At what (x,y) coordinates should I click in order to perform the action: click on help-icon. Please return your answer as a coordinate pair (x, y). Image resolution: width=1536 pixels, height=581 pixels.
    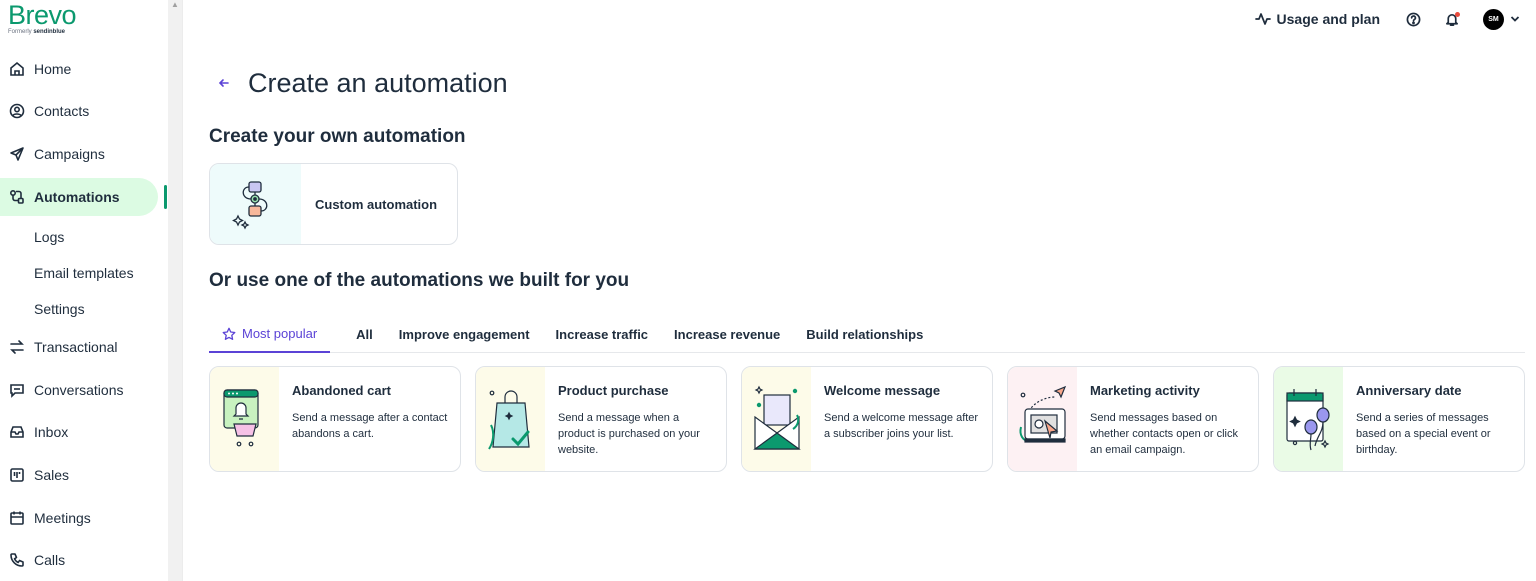
    Looking at the image, I should click on (1413, 19).